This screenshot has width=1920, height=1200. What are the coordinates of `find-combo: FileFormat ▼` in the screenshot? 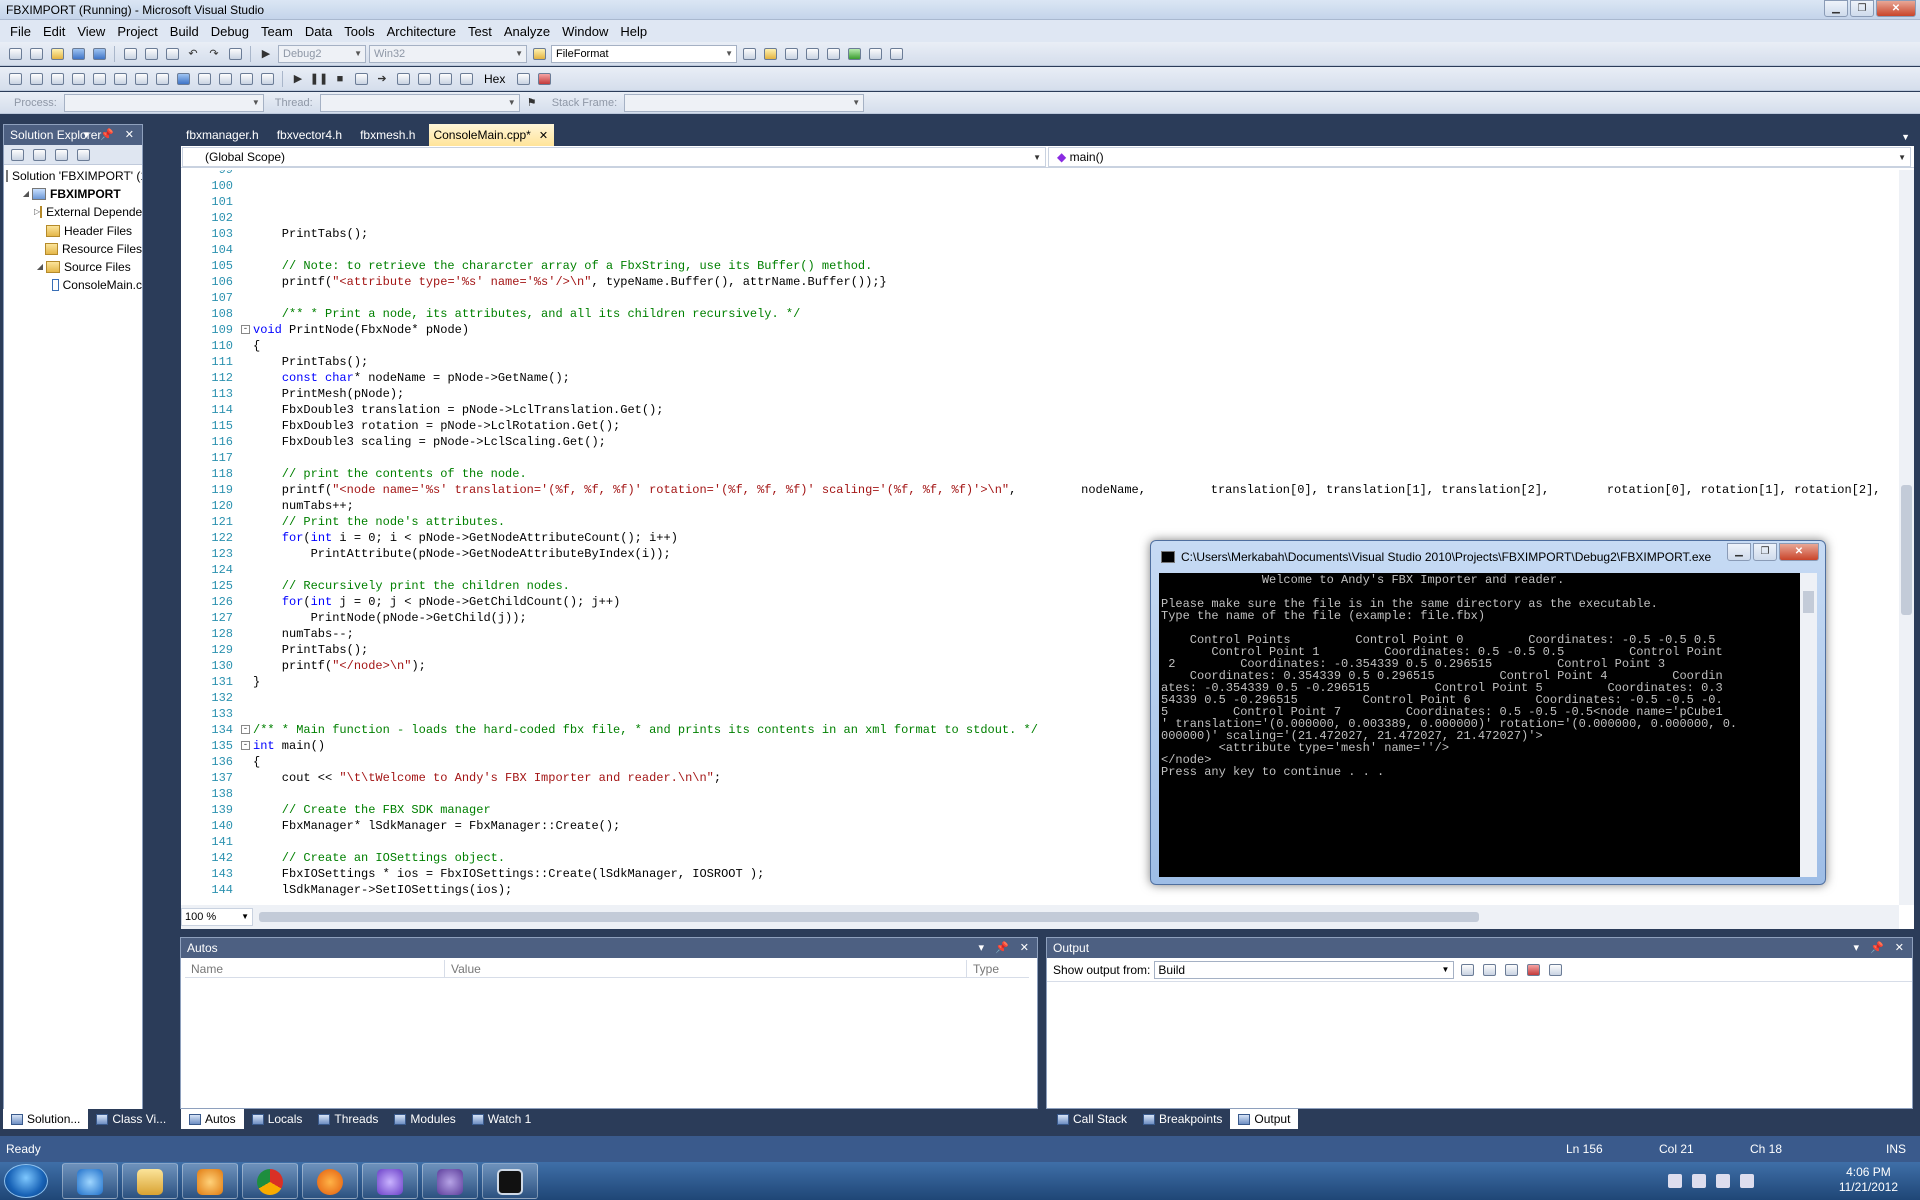 It's located at (644, 53).